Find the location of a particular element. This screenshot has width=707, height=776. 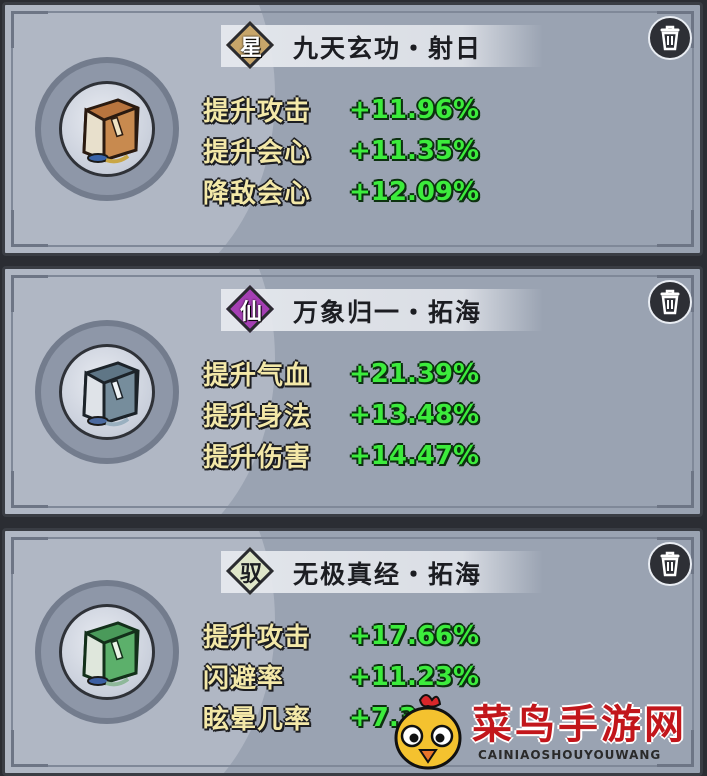

stat-row: 提升会心 +11.35% is located at coordinates (341, 150).